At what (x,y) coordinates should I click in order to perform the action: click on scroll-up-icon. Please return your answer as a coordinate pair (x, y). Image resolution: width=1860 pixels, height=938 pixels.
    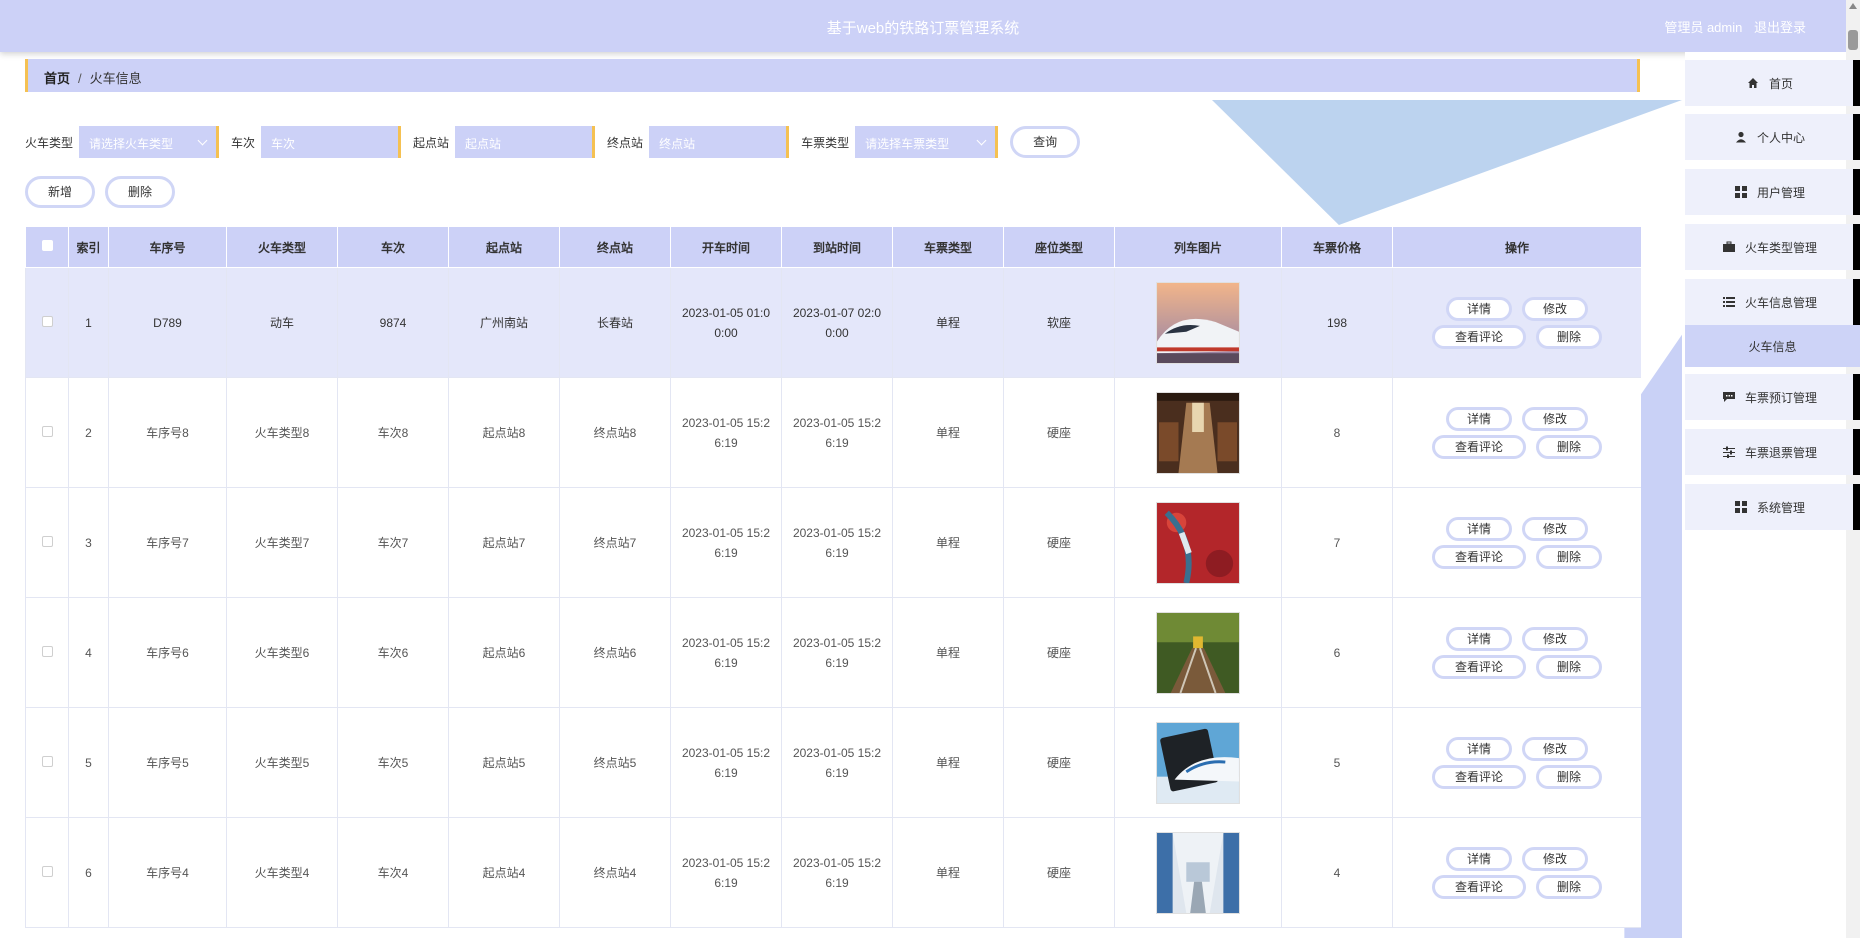
    Looking at the image, I should click on (1853, 6).